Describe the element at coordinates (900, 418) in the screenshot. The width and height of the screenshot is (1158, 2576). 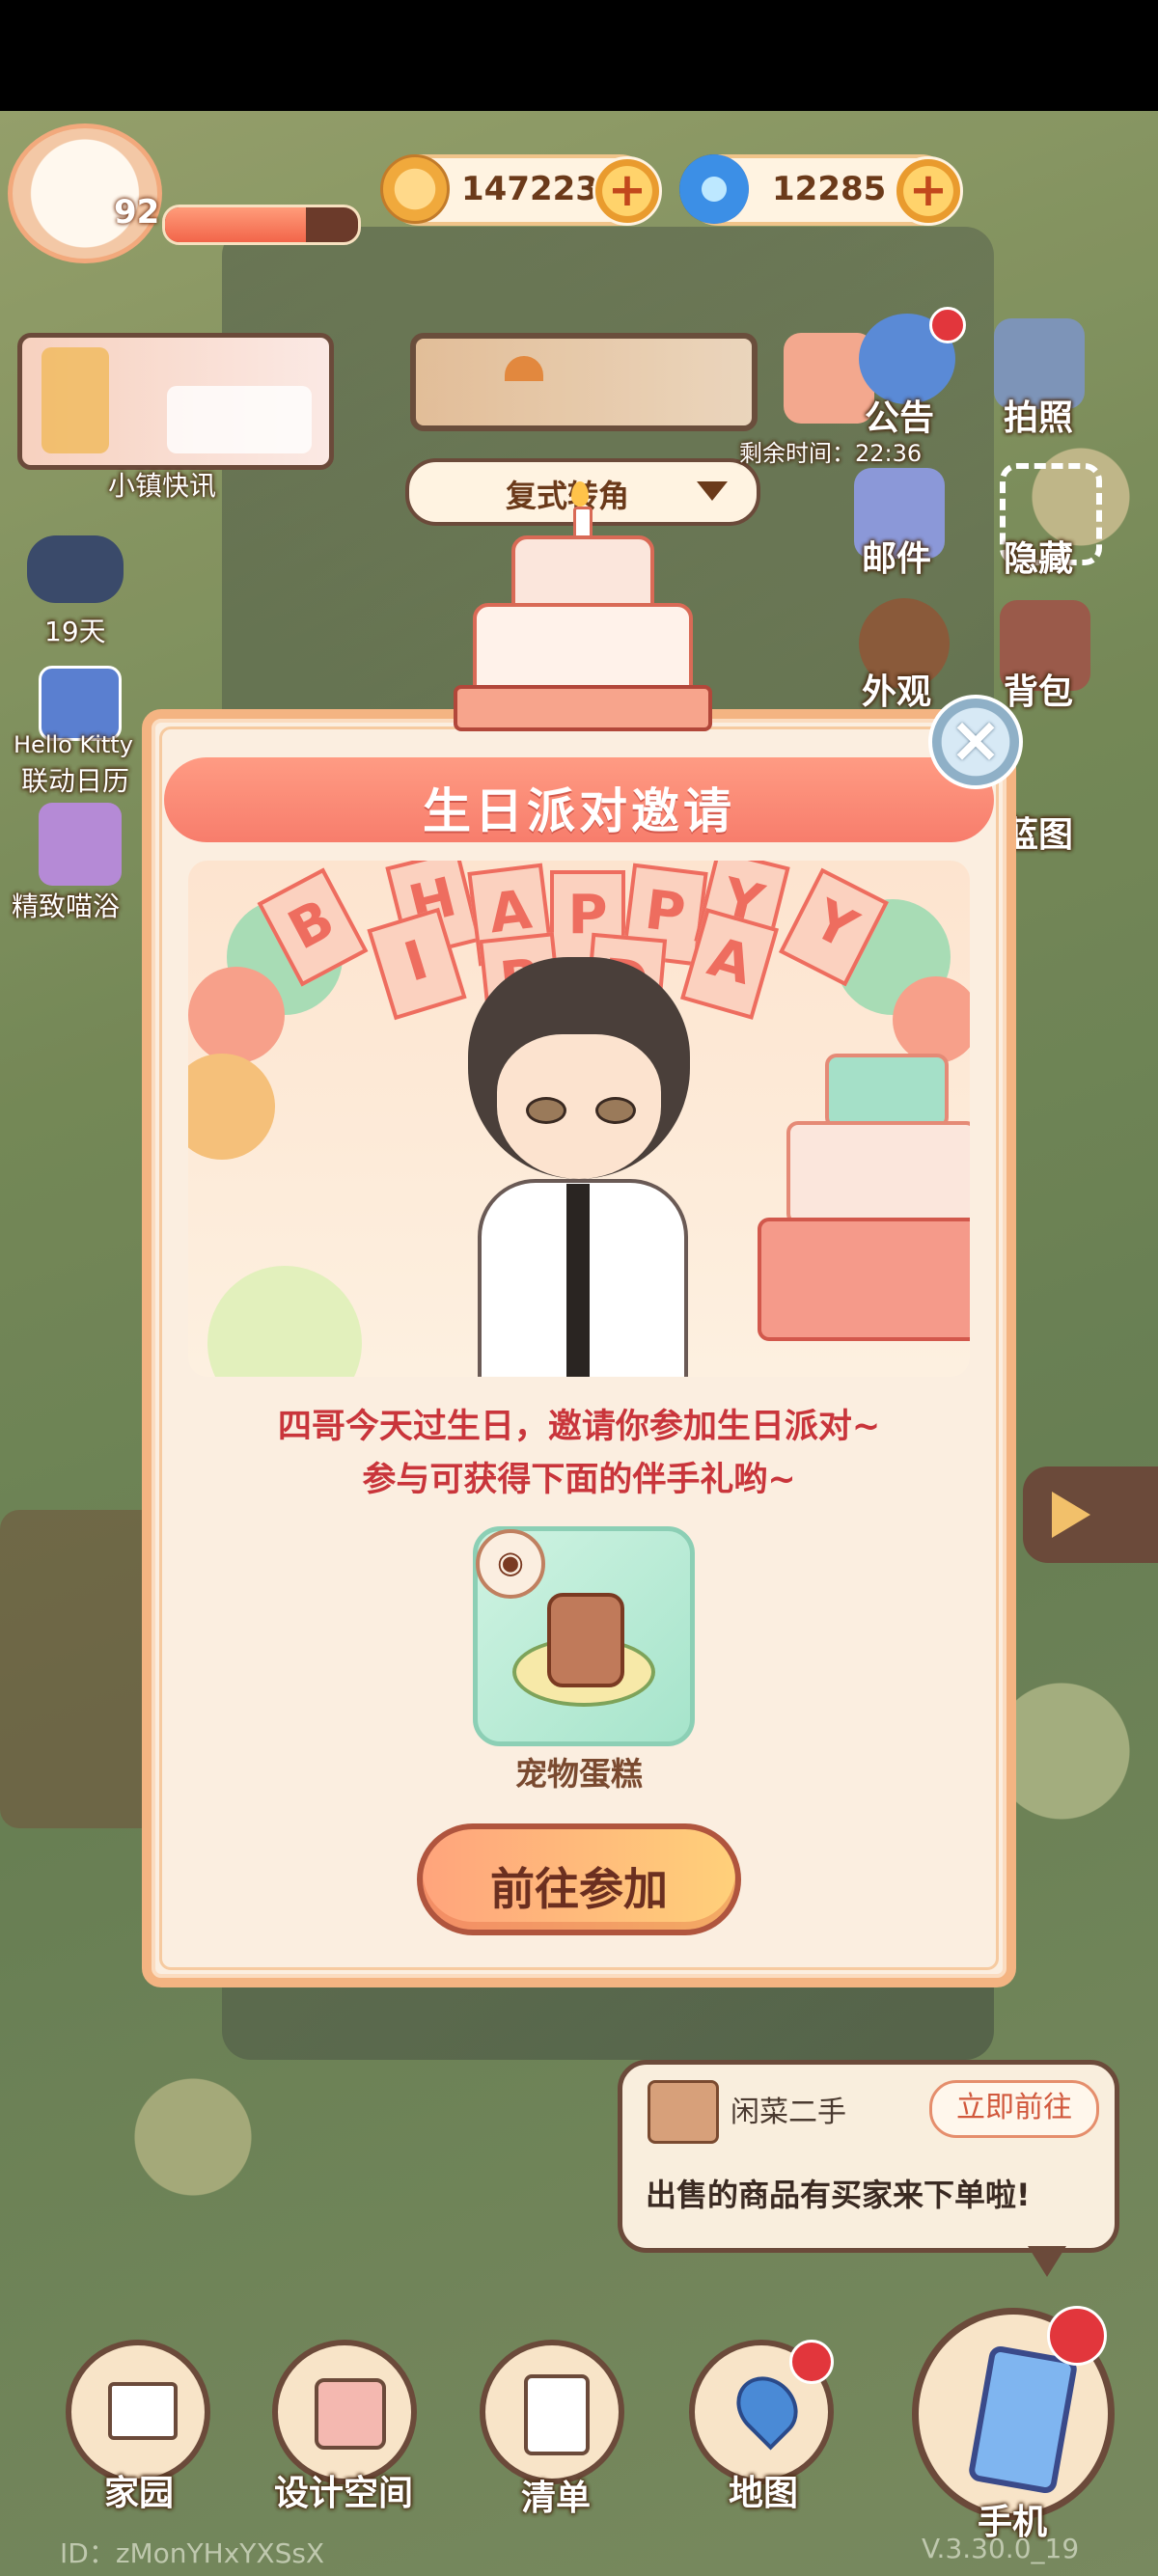
I see `notice-label: 公告` at that location.